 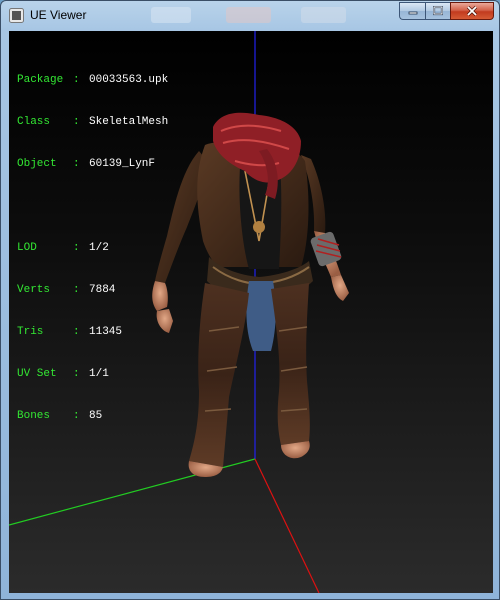 I want to click on maximize-button, so click(x=437, y=11).